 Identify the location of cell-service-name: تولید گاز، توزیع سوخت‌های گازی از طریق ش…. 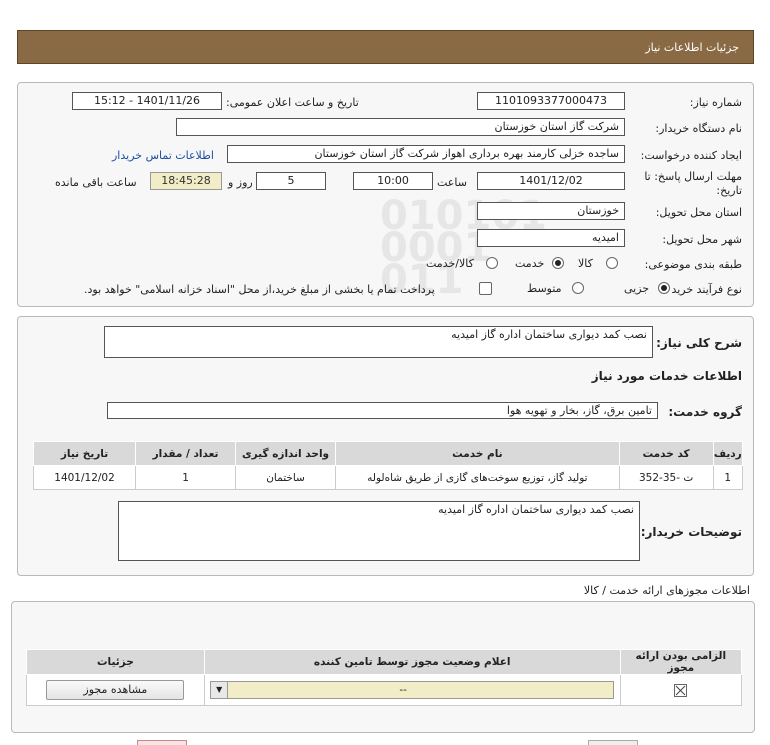
(477, 477).